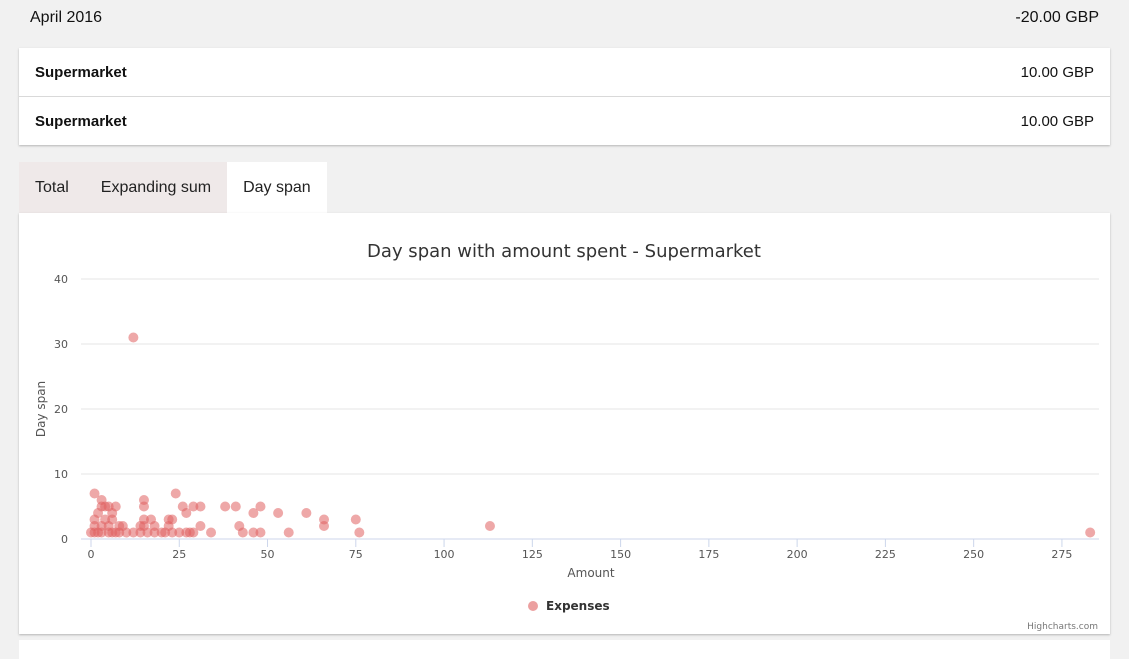 This screenshot has height=659, width=1129. What do you see at coordinates (564, 251) in the screenshot?
I see `chart-title: Day span with amount spent - Supermarket` at bounding box center [564, 251].